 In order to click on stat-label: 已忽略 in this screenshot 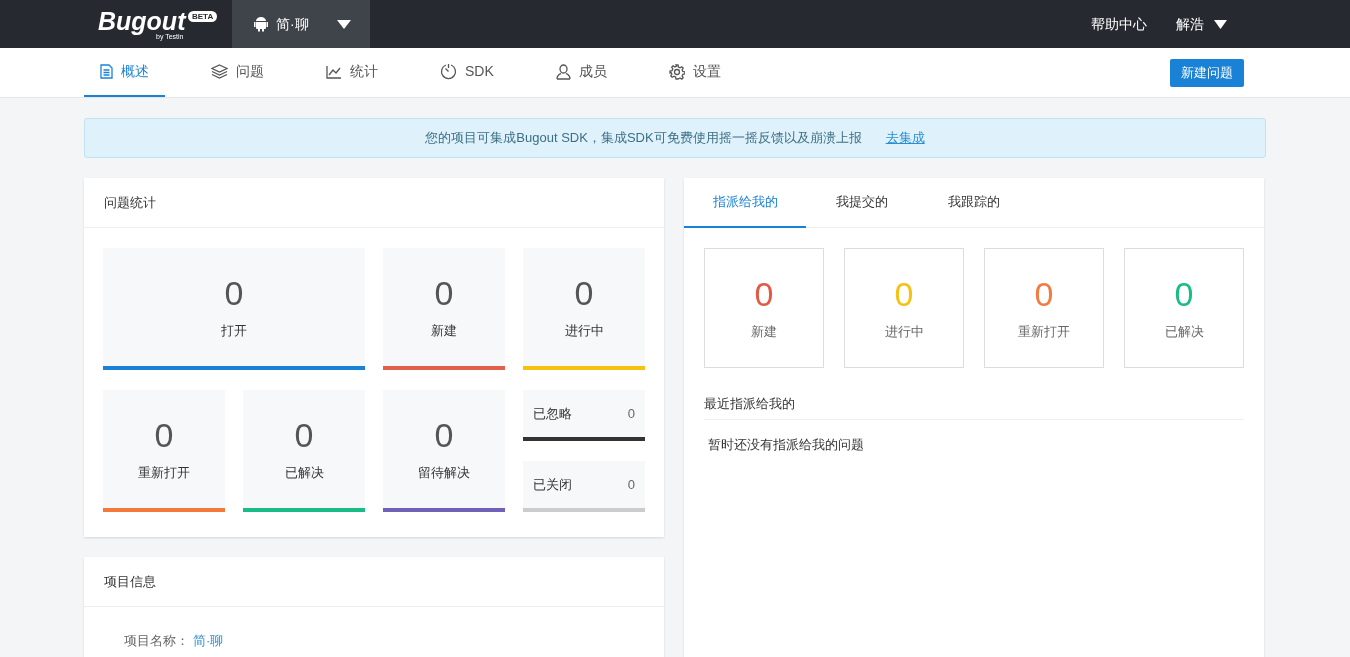, I will do `click(552, 413)`.